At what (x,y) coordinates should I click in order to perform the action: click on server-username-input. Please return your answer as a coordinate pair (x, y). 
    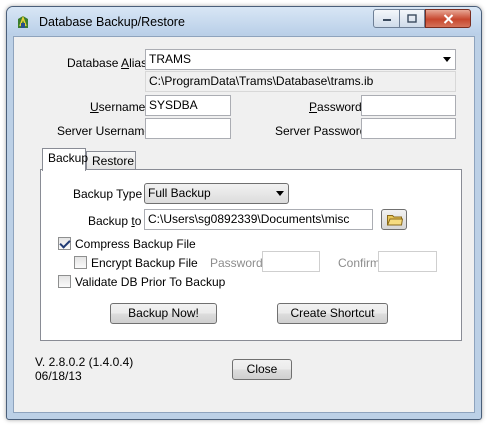
    Looking at the image, I should click on (188, 128).